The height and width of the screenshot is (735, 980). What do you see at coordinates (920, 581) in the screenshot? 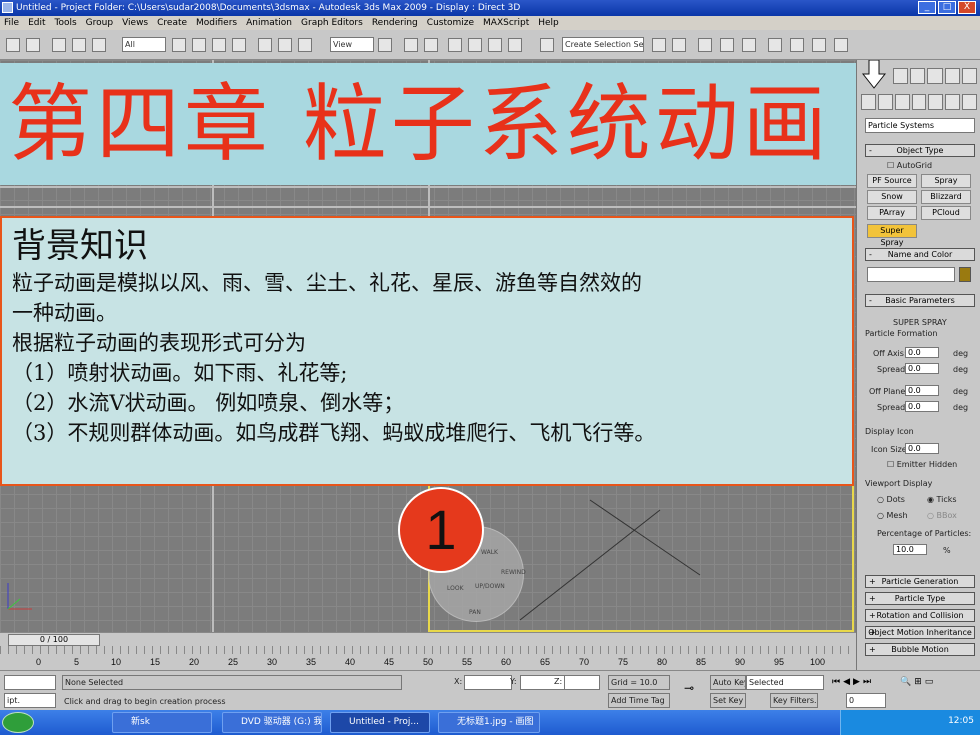
I see `particle-generation-rollout: + Particle Generation` at bounding box center [920, 581].